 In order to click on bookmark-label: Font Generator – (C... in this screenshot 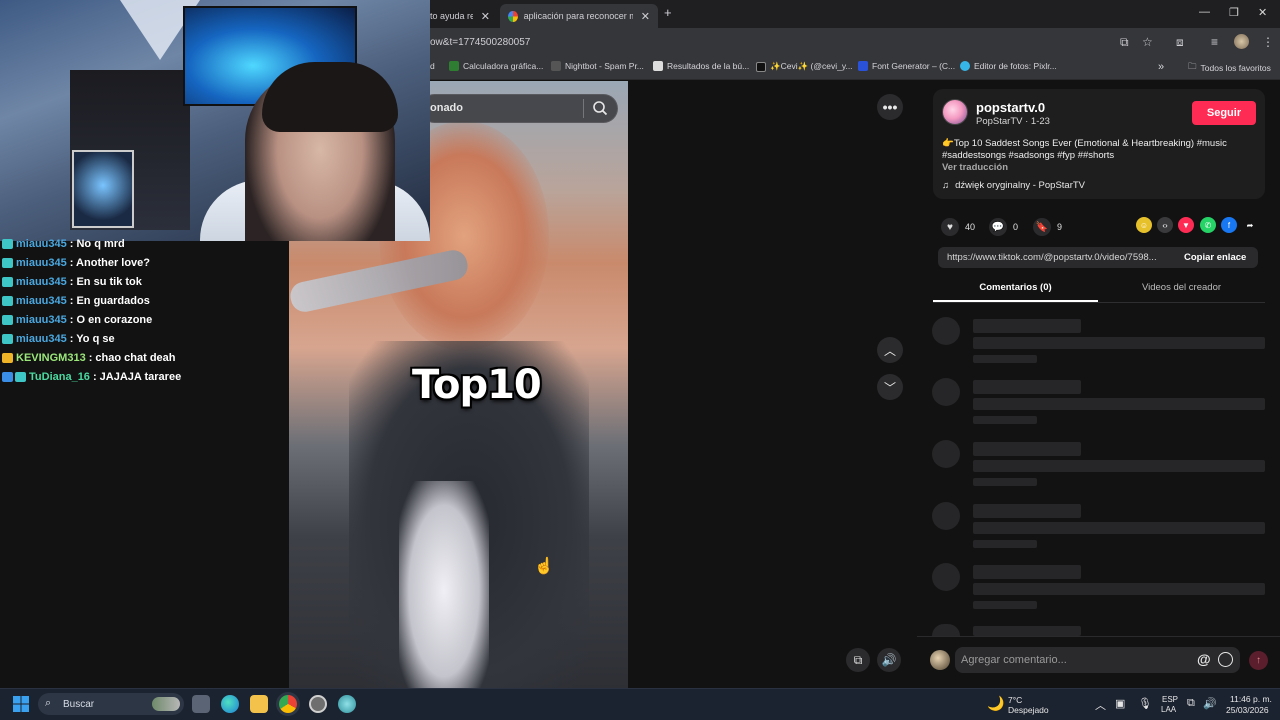, I will do `click(914, 66)`.